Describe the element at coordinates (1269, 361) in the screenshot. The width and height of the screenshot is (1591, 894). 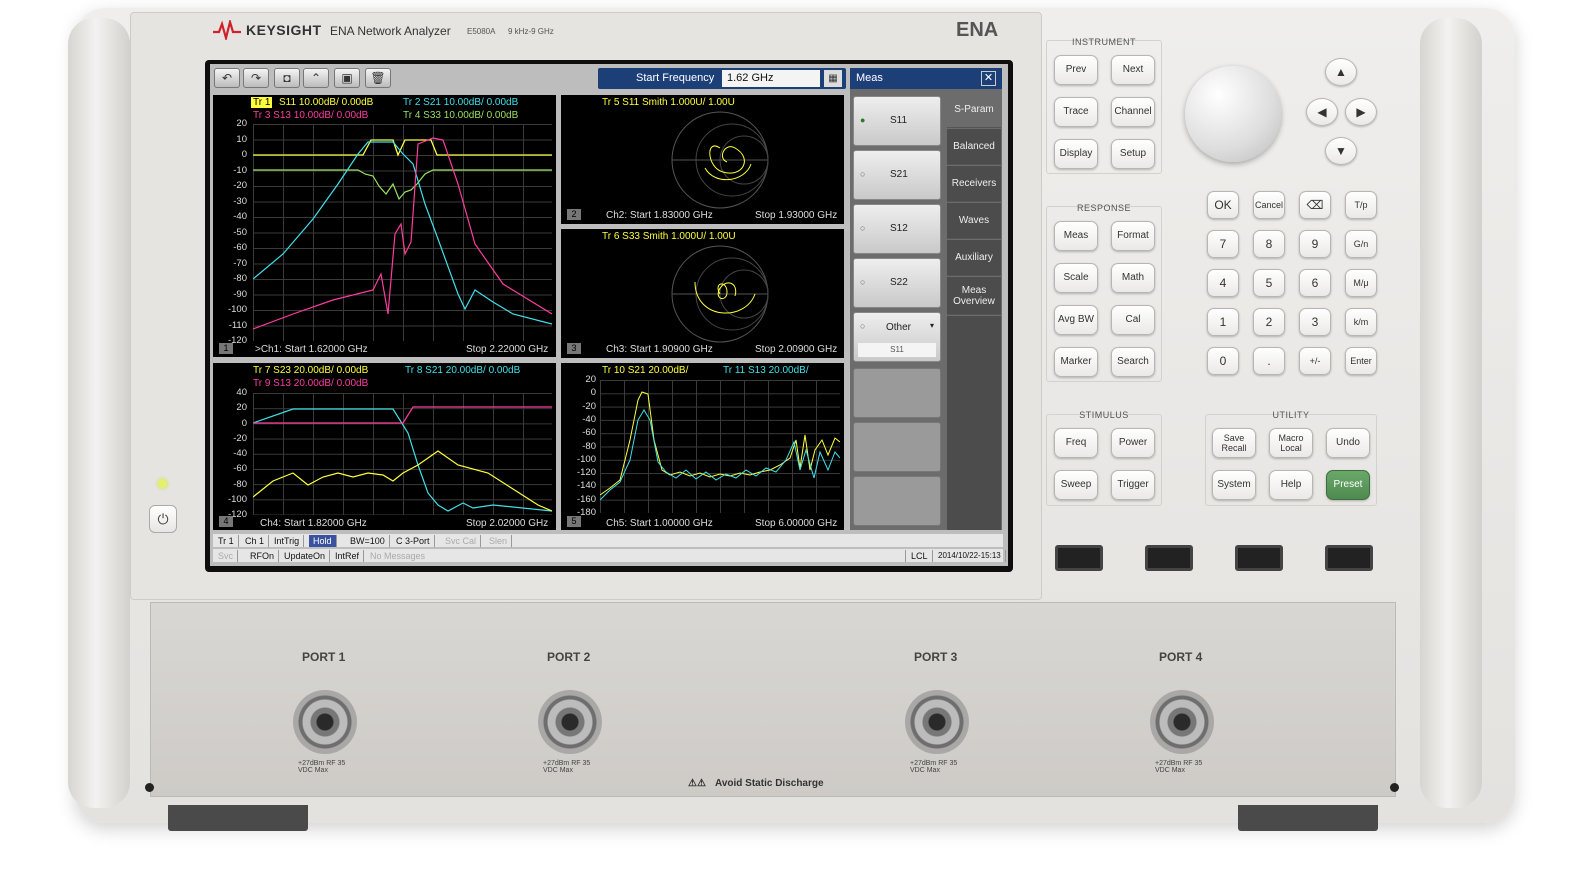
I see `keypad-key-x: .` at that location.